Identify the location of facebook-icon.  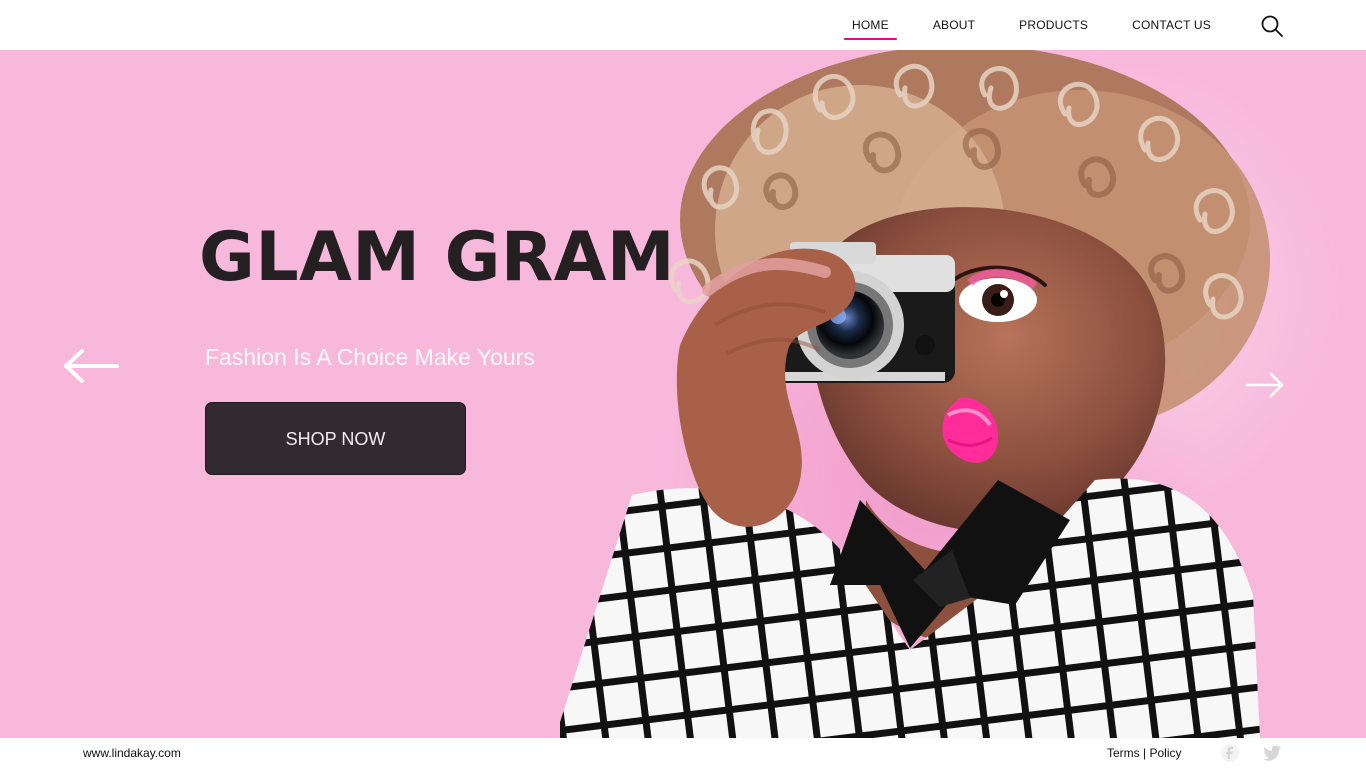
(1230, 753).